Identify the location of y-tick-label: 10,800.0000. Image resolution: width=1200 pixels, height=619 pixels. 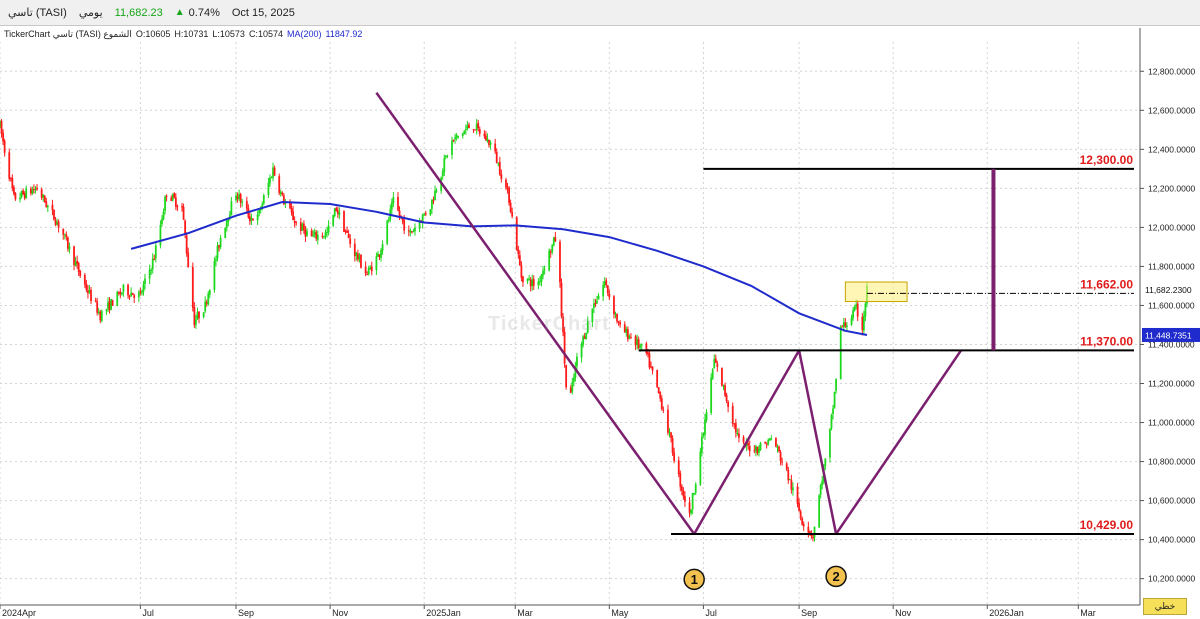
(1172, 462).